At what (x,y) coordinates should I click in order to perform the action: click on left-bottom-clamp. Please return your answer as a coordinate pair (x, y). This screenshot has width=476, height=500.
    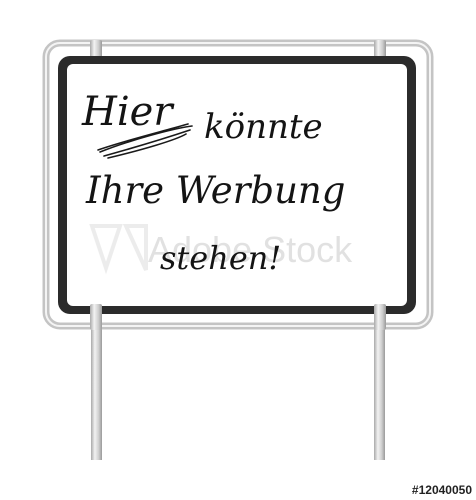
    Looking at the image, I should click on (96, 317).